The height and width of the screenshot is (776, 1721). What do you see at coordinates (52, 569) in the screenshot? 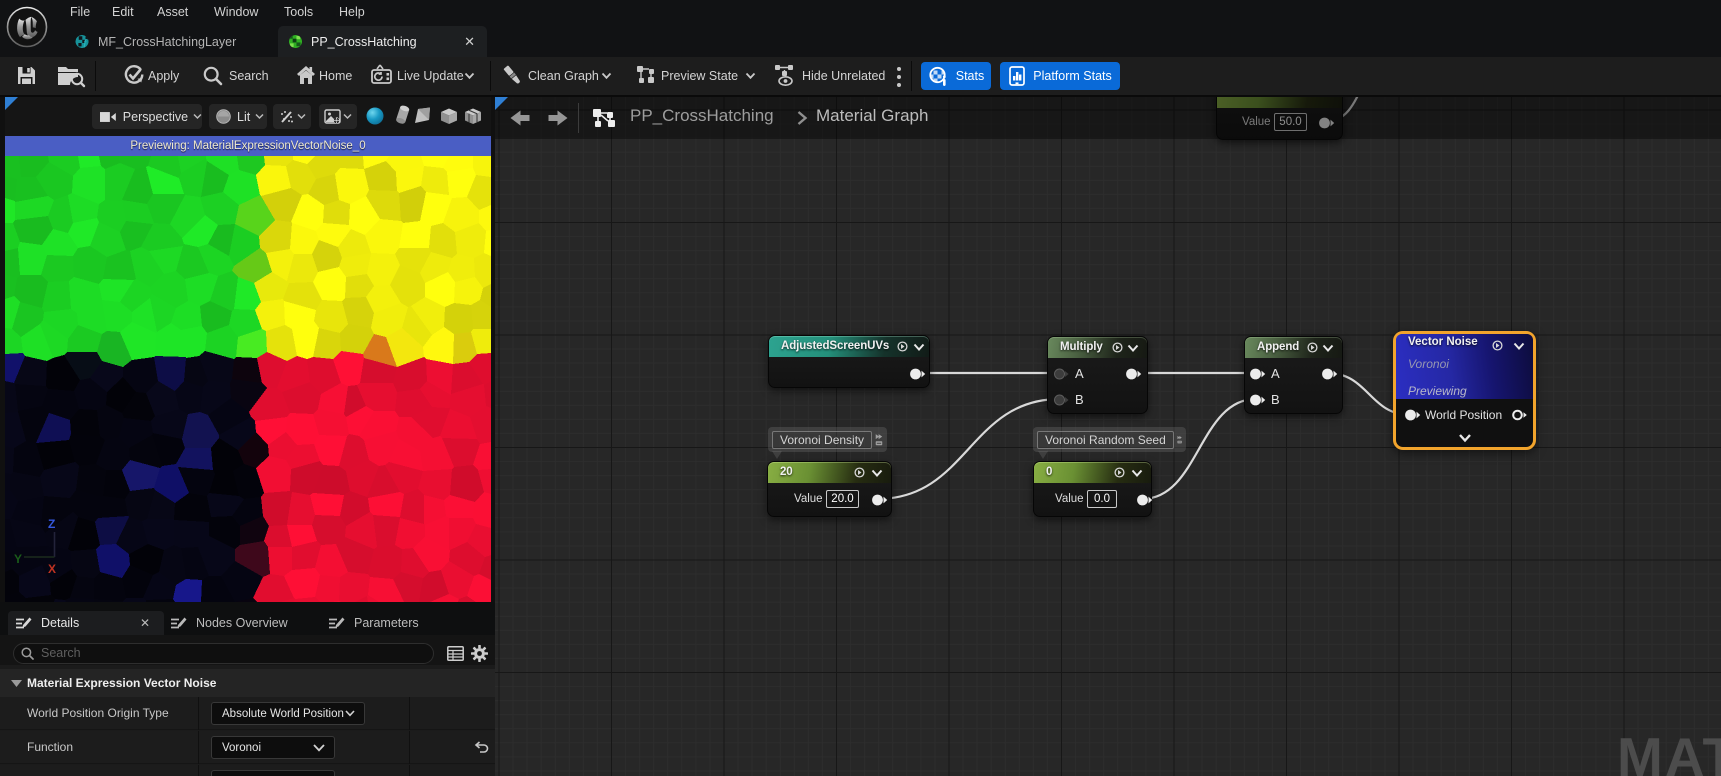
I see `svg-text: X` at bounding box center [52, 569].